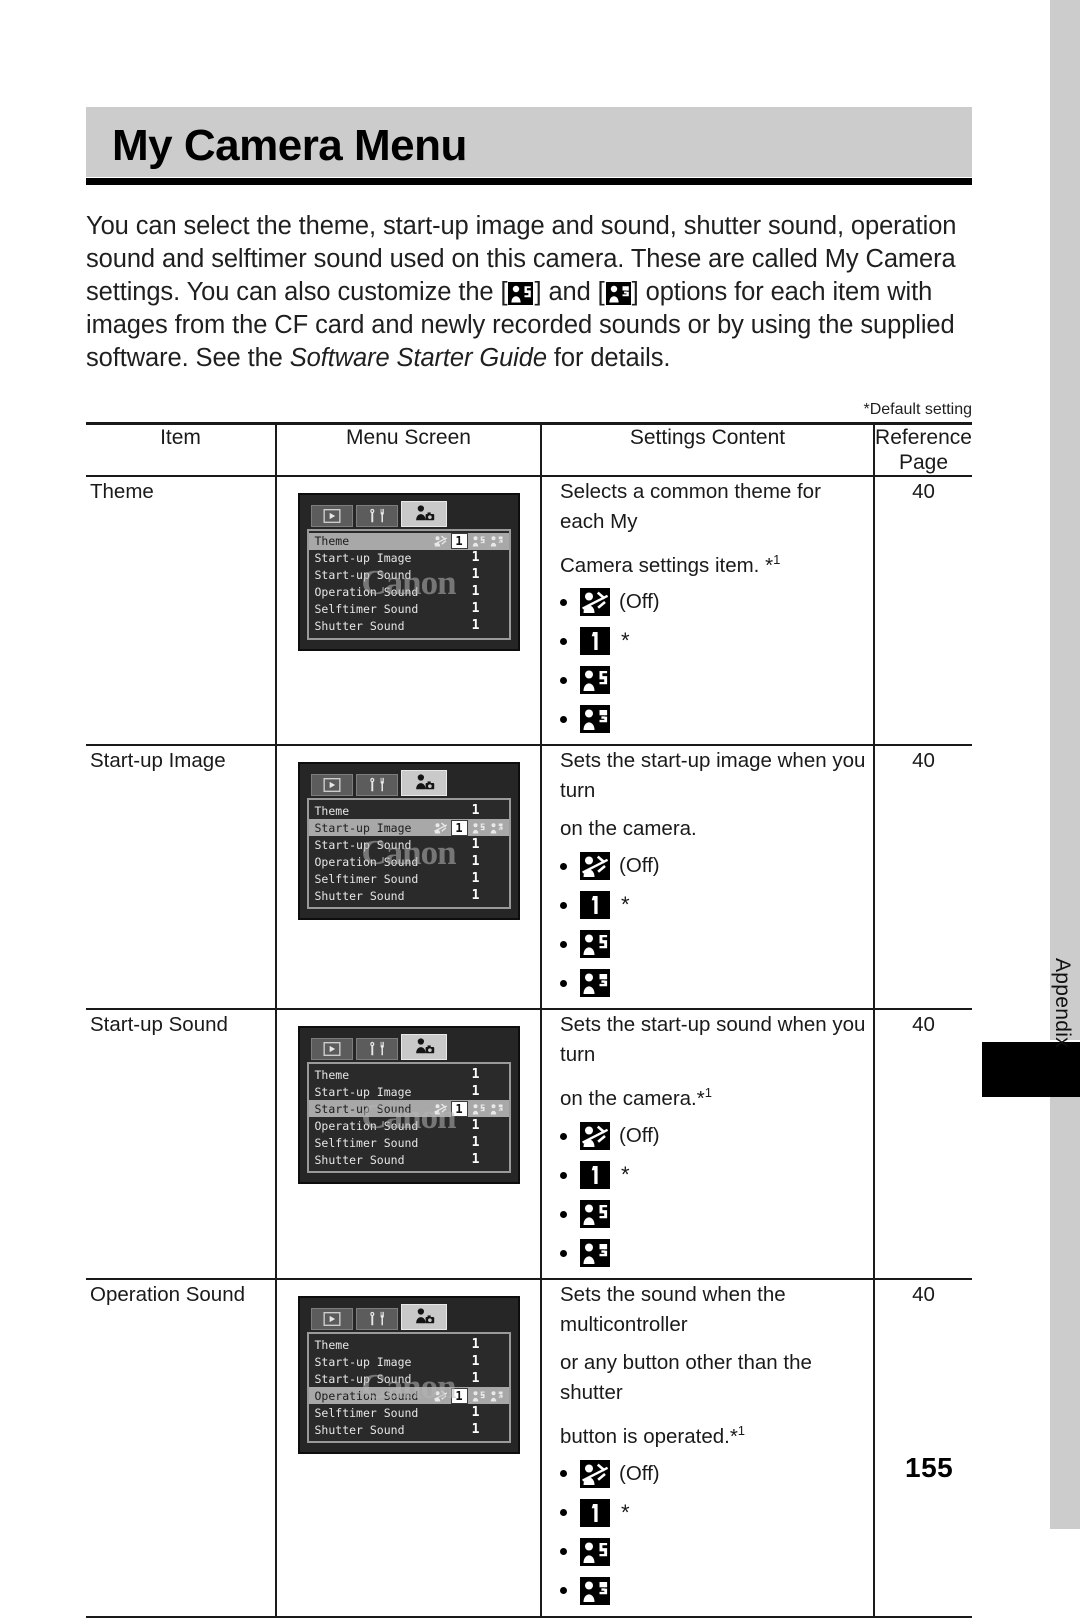 This screenshot has height=1618, width=1080. Describe the element at coordinates (922, 449) in the screenshot. I see `column-header-reference-page: Reference Page` at that location.